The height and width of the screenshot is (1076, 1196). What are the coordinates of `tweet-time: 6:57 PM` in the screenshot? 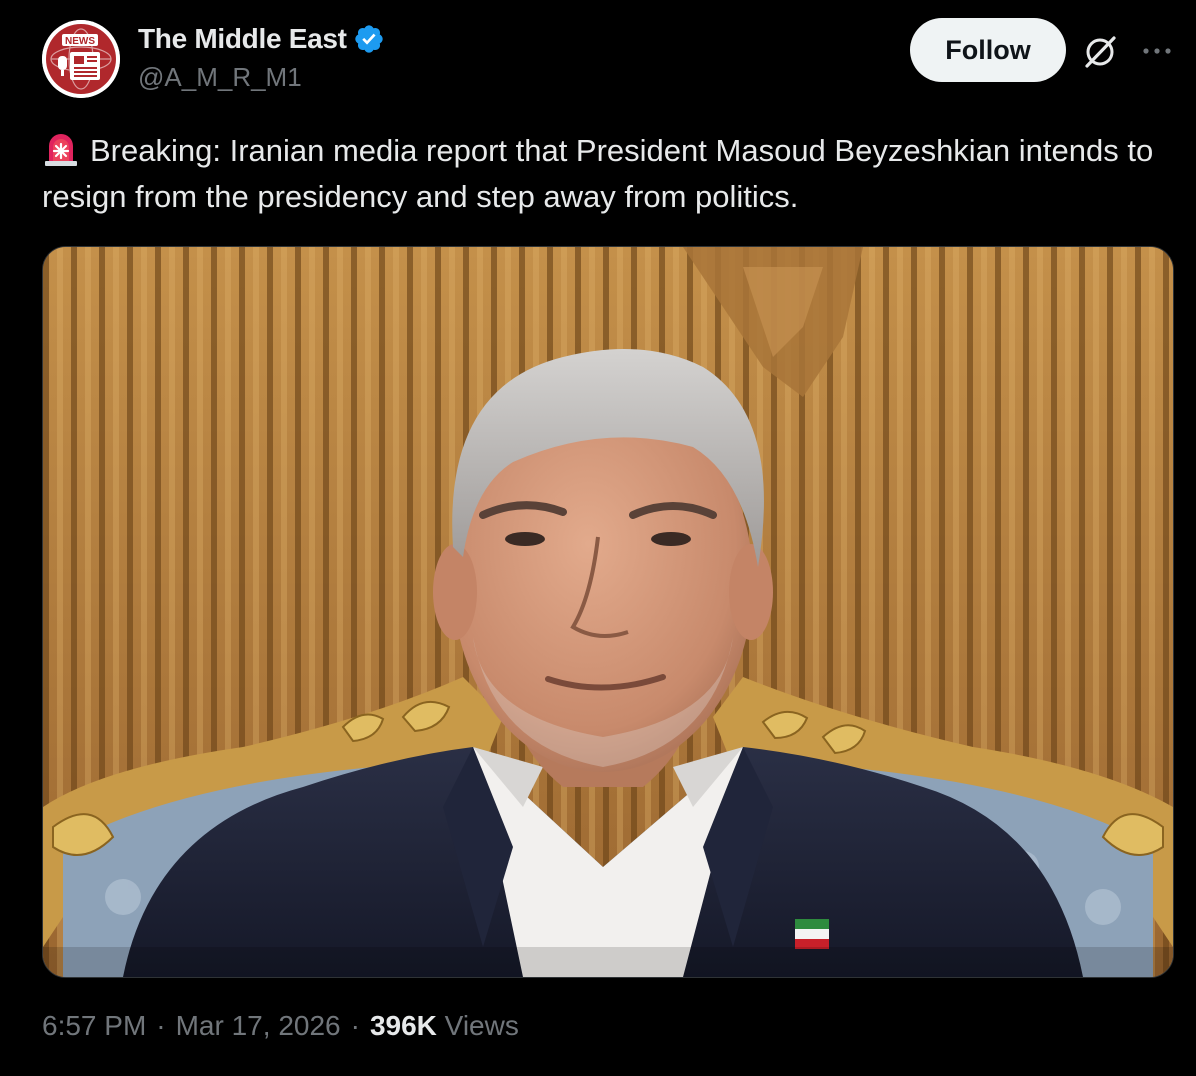 It's located at (94, 1026).